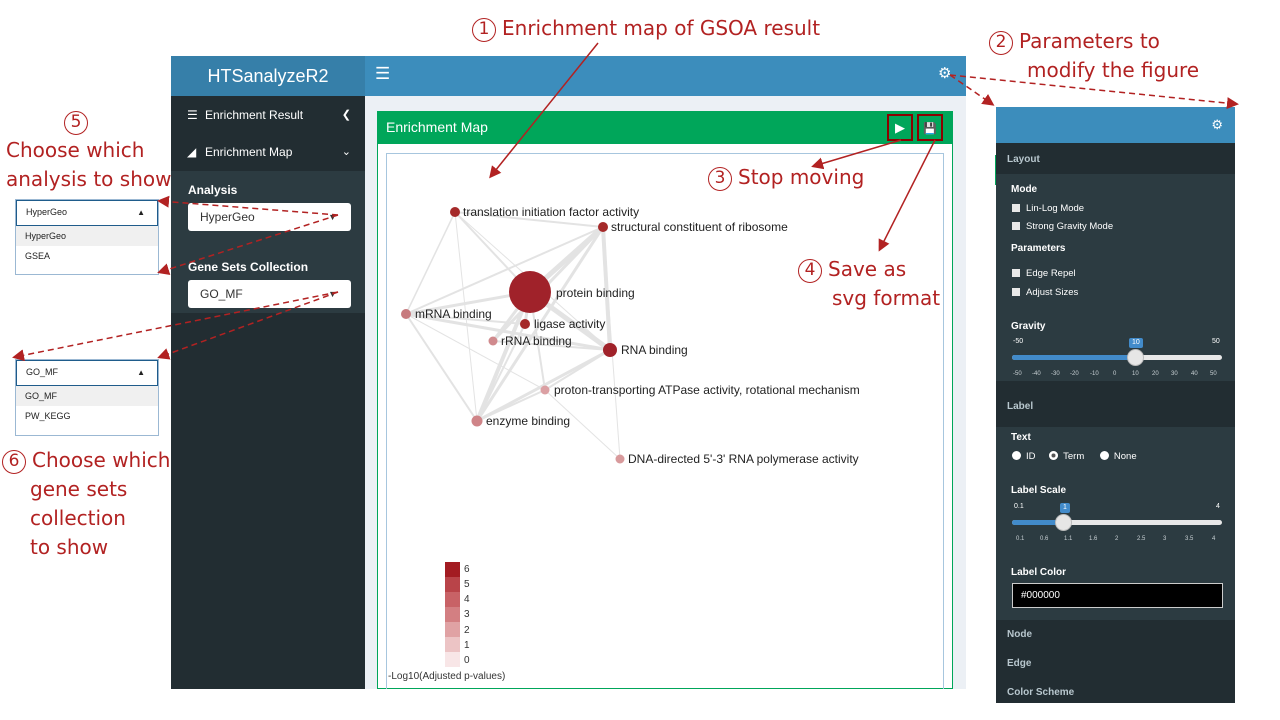  I want to click on arrow-6a, so click(175, 326).